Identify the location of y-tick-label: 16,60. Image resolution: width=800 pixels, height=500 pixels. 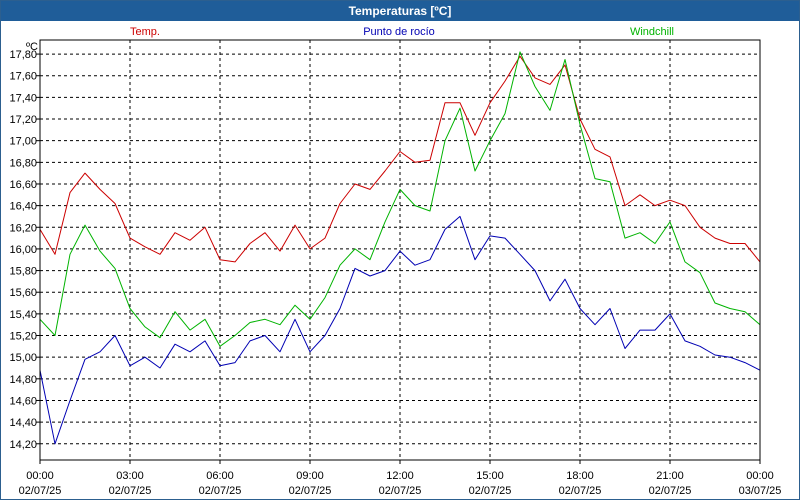
(23, 185).